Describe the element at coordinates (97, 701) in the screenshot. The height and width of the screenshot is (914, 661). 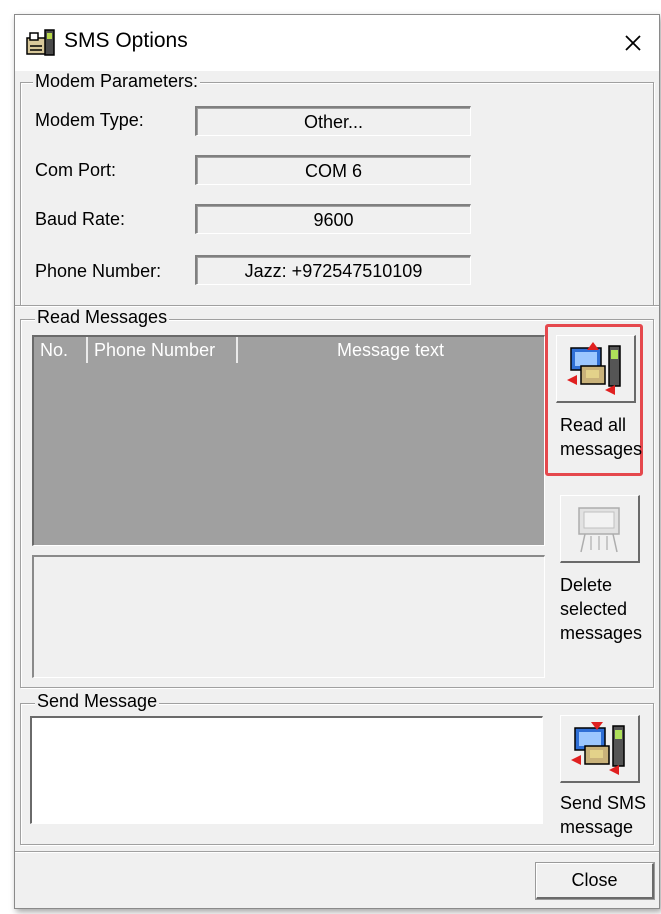
I see `send-message-legend: Send Message` at that location.